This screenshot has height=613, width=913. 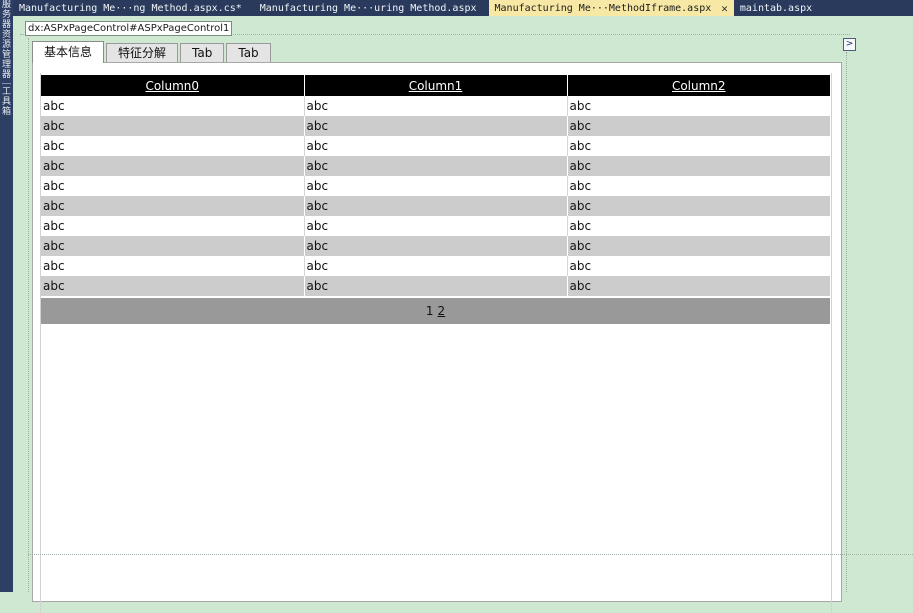 What do you see at coordinates (6, 112) in the screenshot?
I see `strip-glyph: 箱` at bounding box center [6, 112].